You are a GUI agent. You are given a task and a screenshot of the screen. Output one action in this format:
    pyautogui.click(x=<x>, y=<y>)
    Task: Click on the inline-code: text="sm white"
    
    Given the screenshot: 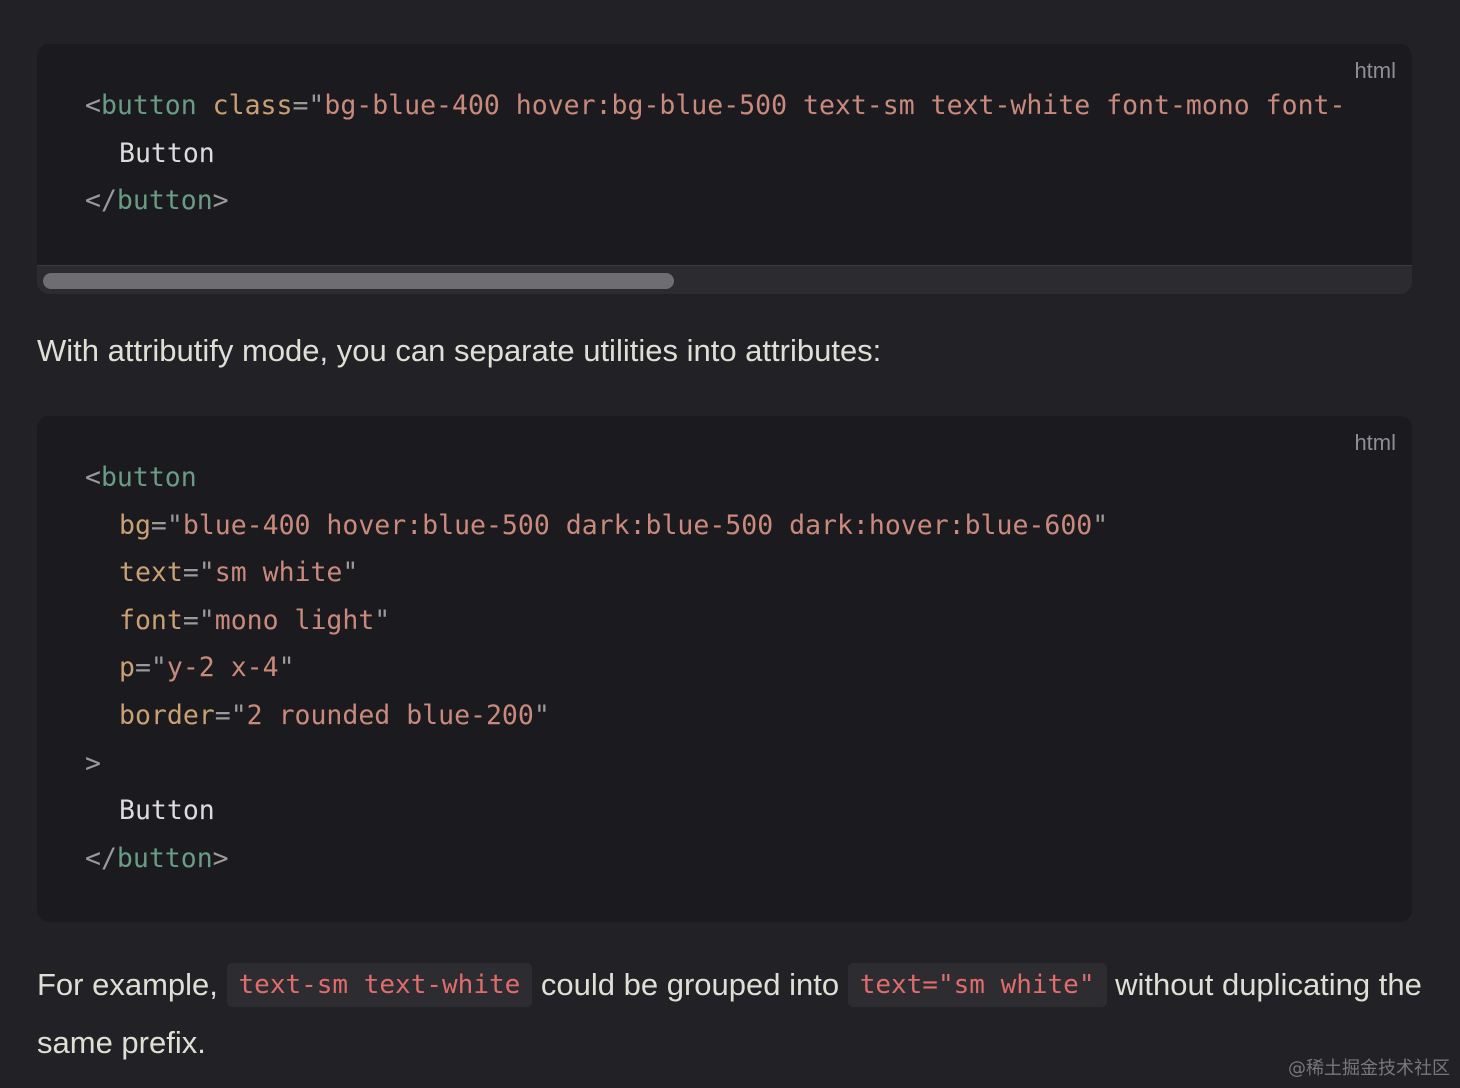 What is the action you would take?
    pyautogui.click(x=977, y=985)
    